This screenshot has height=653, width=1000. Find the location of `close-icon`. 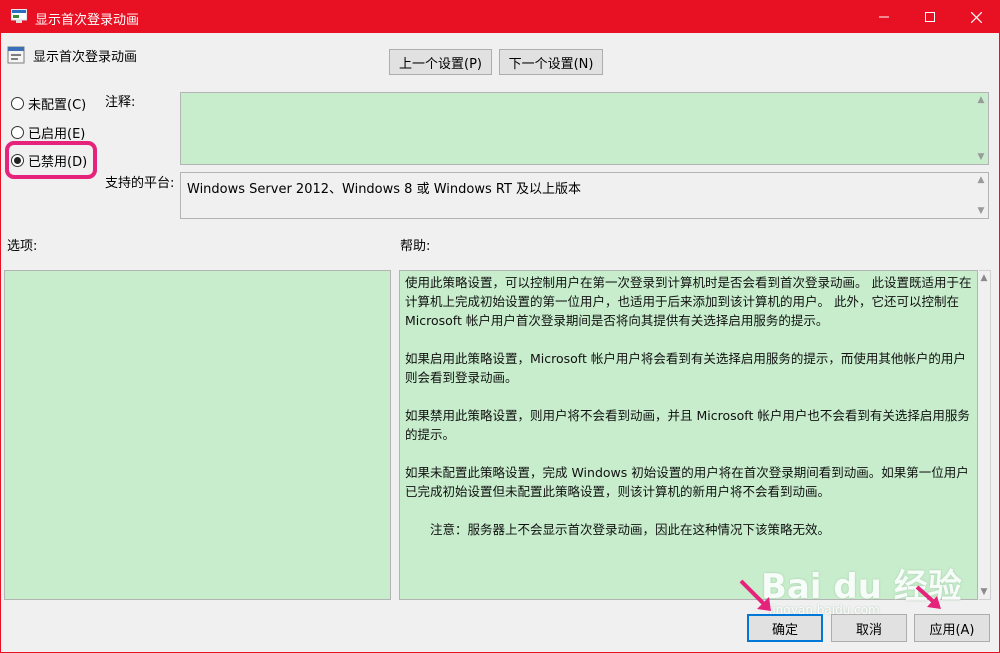

close-icon is located at coordinates (976, 17).